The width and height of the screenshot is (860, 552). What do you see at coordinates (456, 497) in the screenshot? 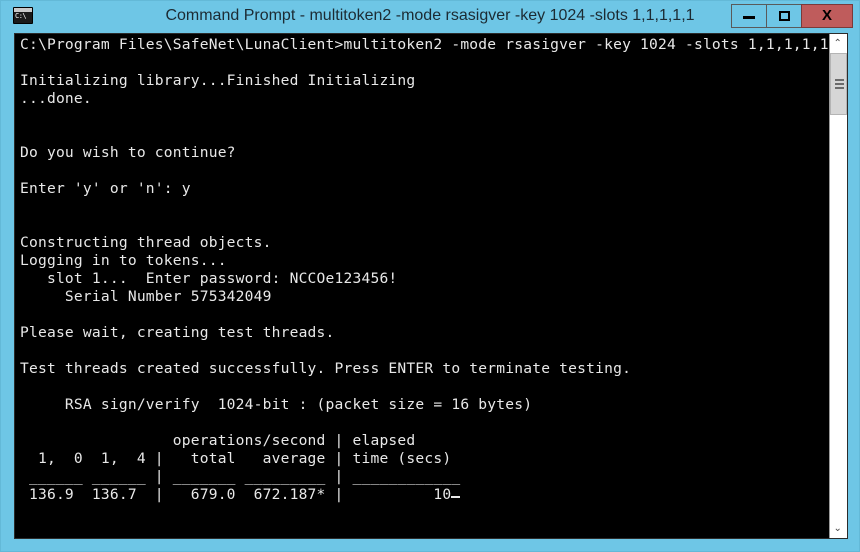
I see `text-cursor` at bounding box center [456, 497].